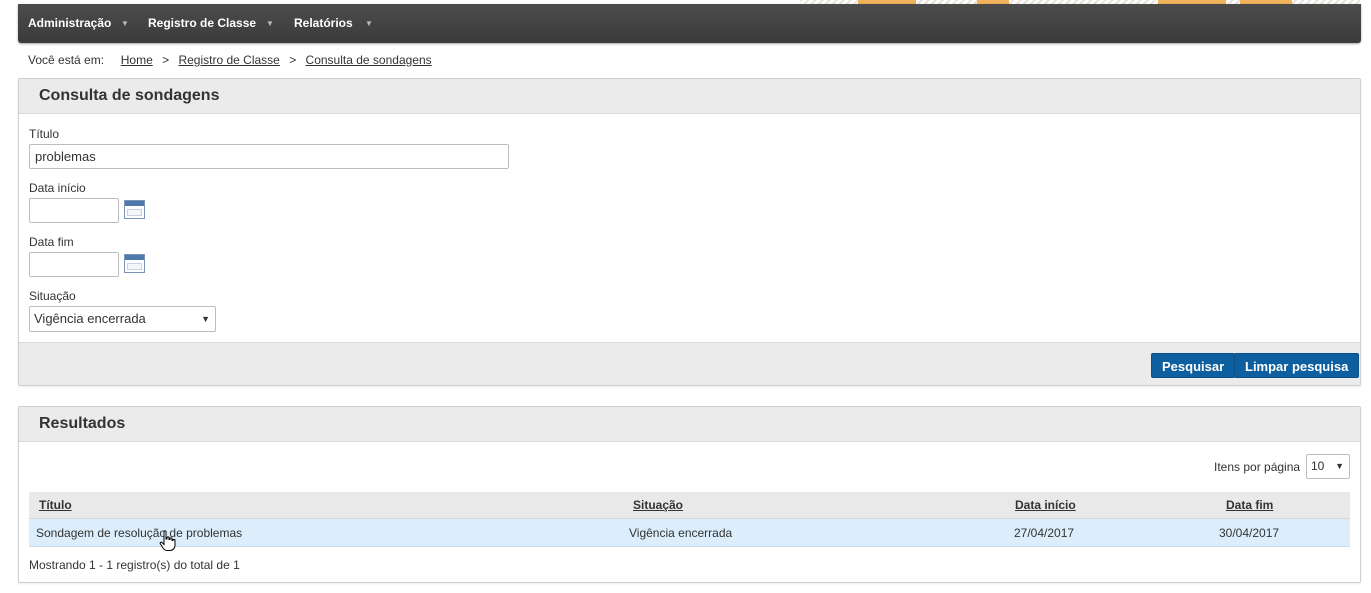 The width and height of the screenshot is (1371, 593). Describe the element at coordinates (689, 424) in the screenshot. I see `results-panel-title: Resultados` at that location.